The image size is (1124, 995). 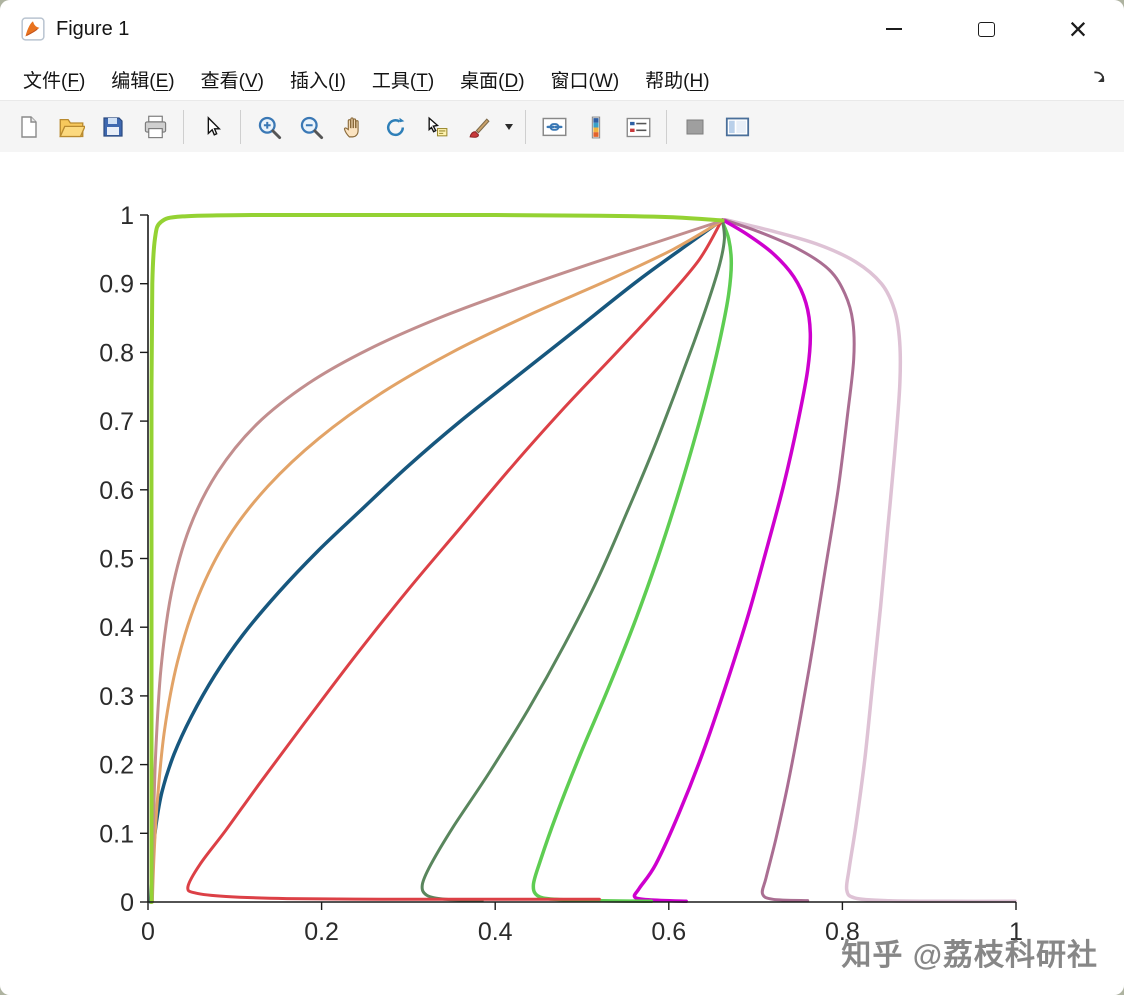 I want to click on minimize-button, so click(x=894, y=29).